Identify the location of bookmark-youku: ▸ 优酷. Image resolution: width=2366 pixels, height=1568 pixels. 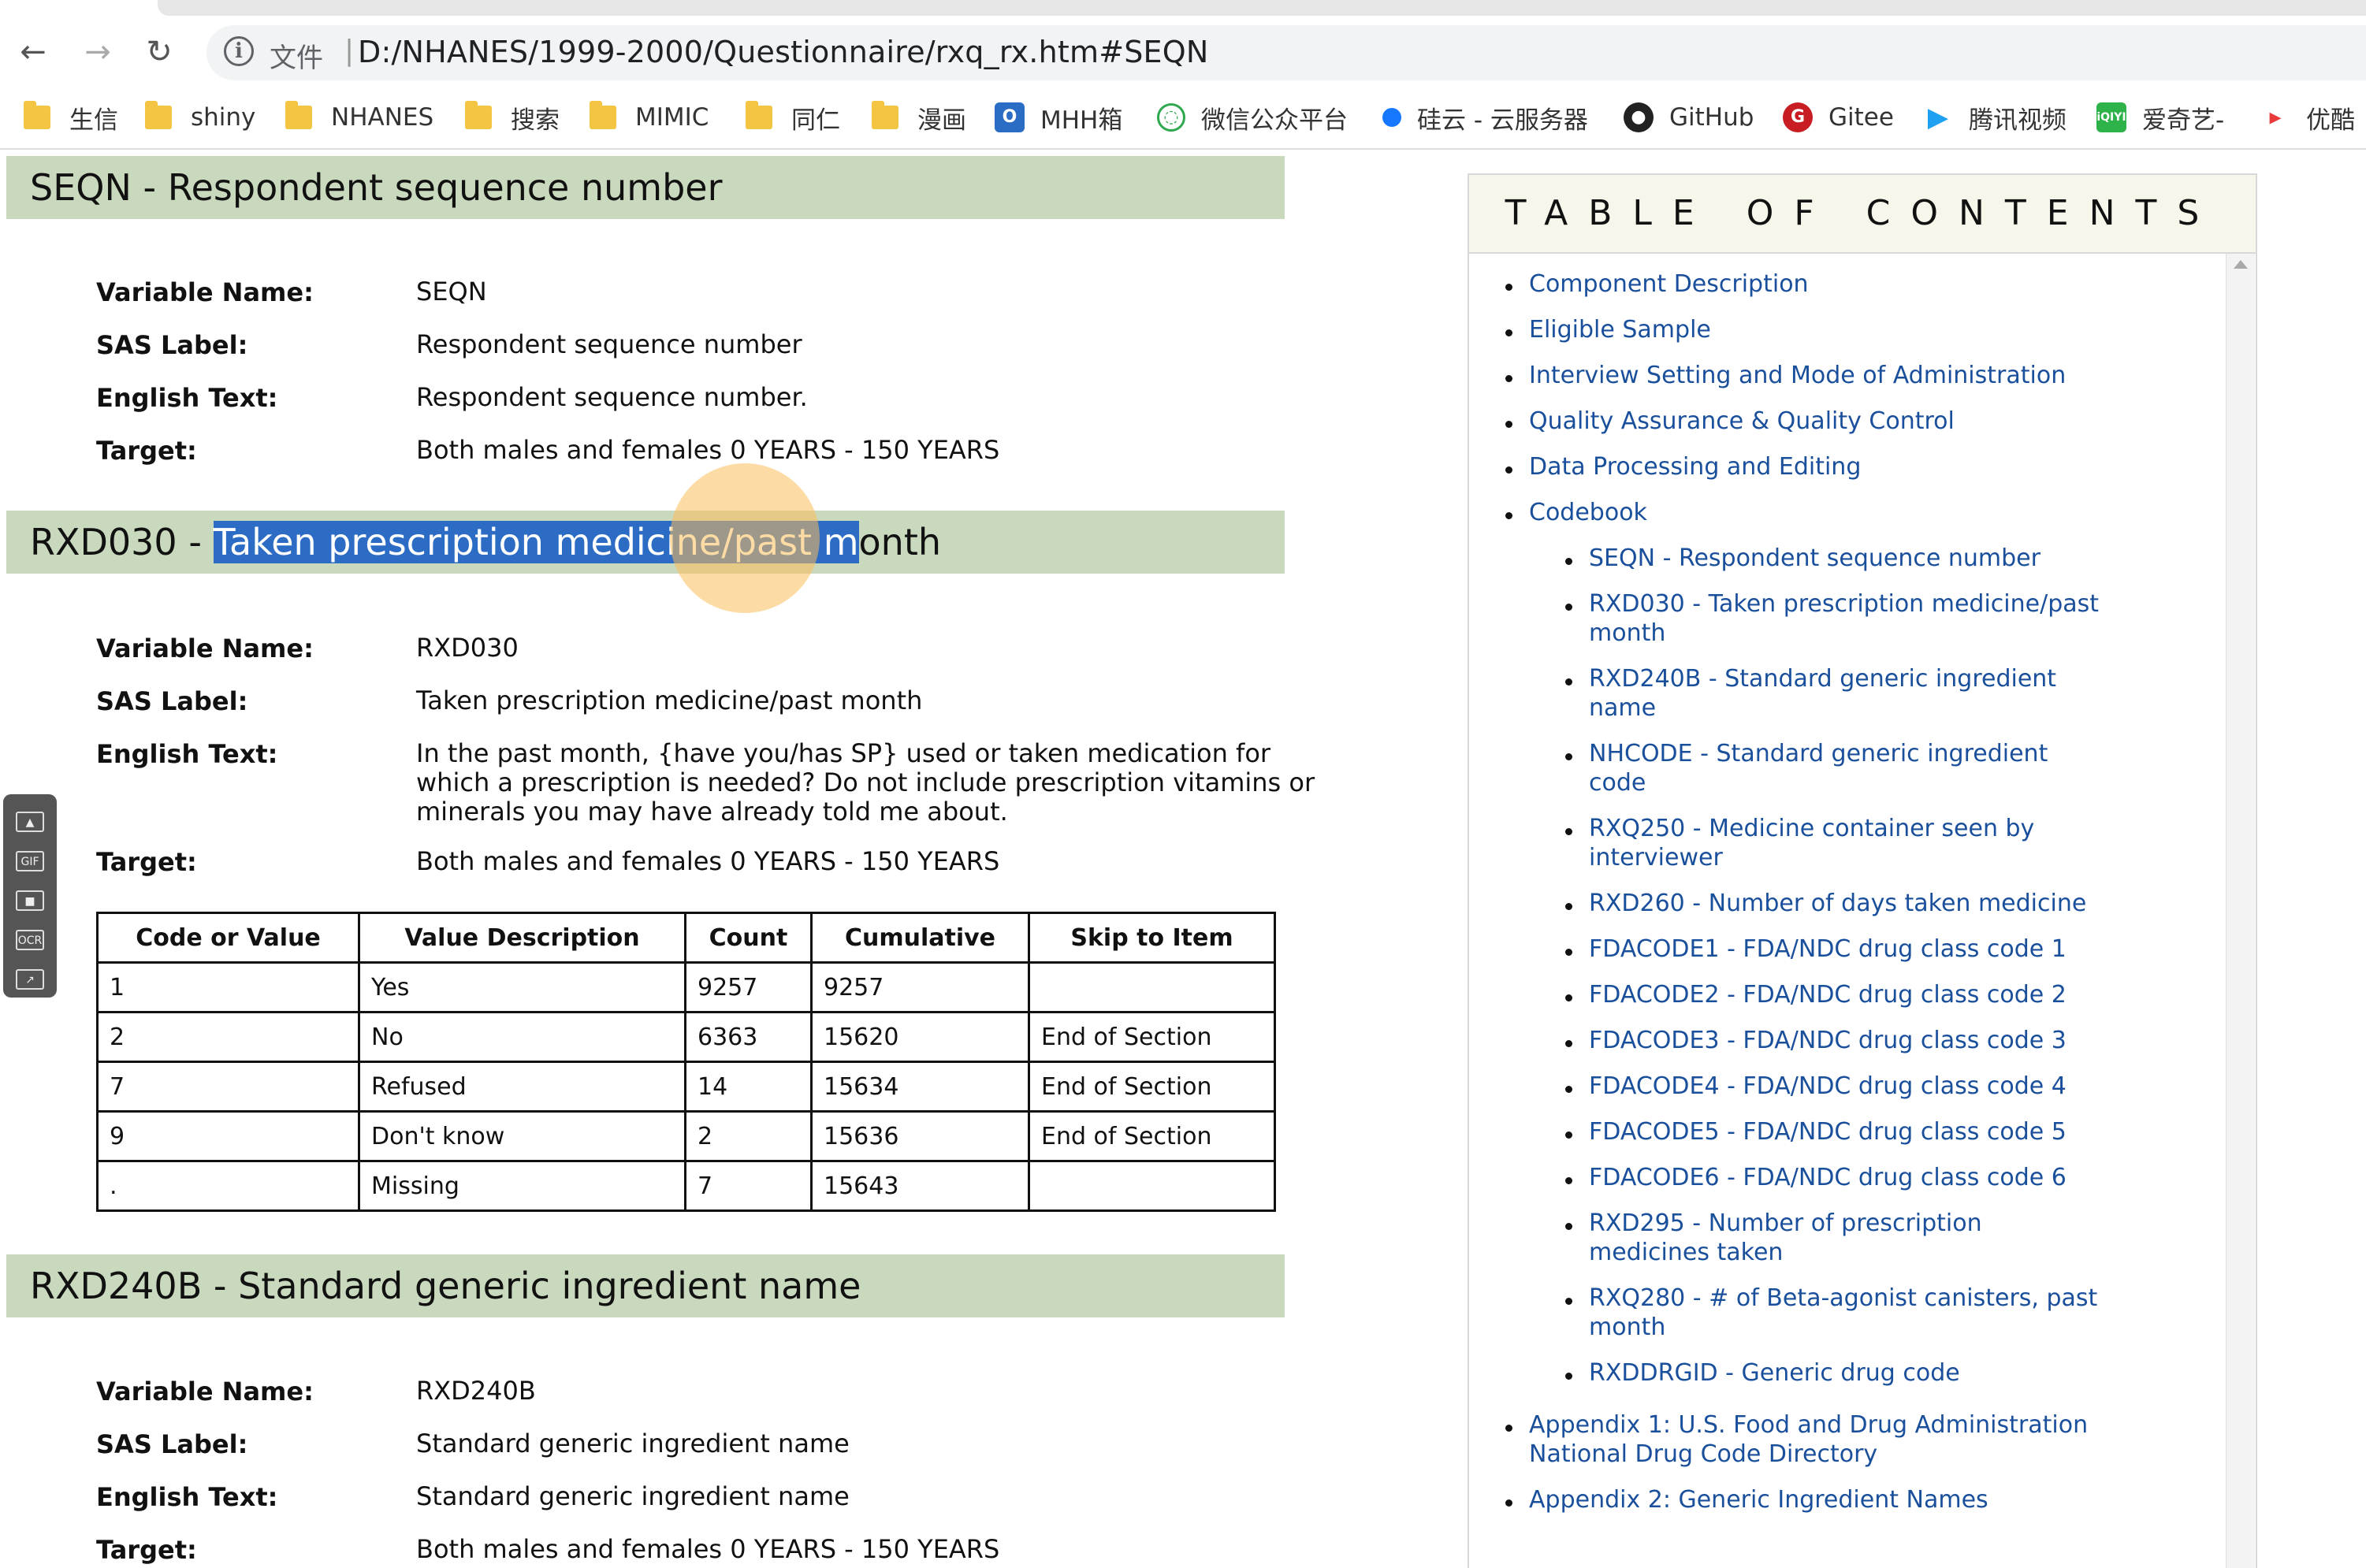
(2307, 117).